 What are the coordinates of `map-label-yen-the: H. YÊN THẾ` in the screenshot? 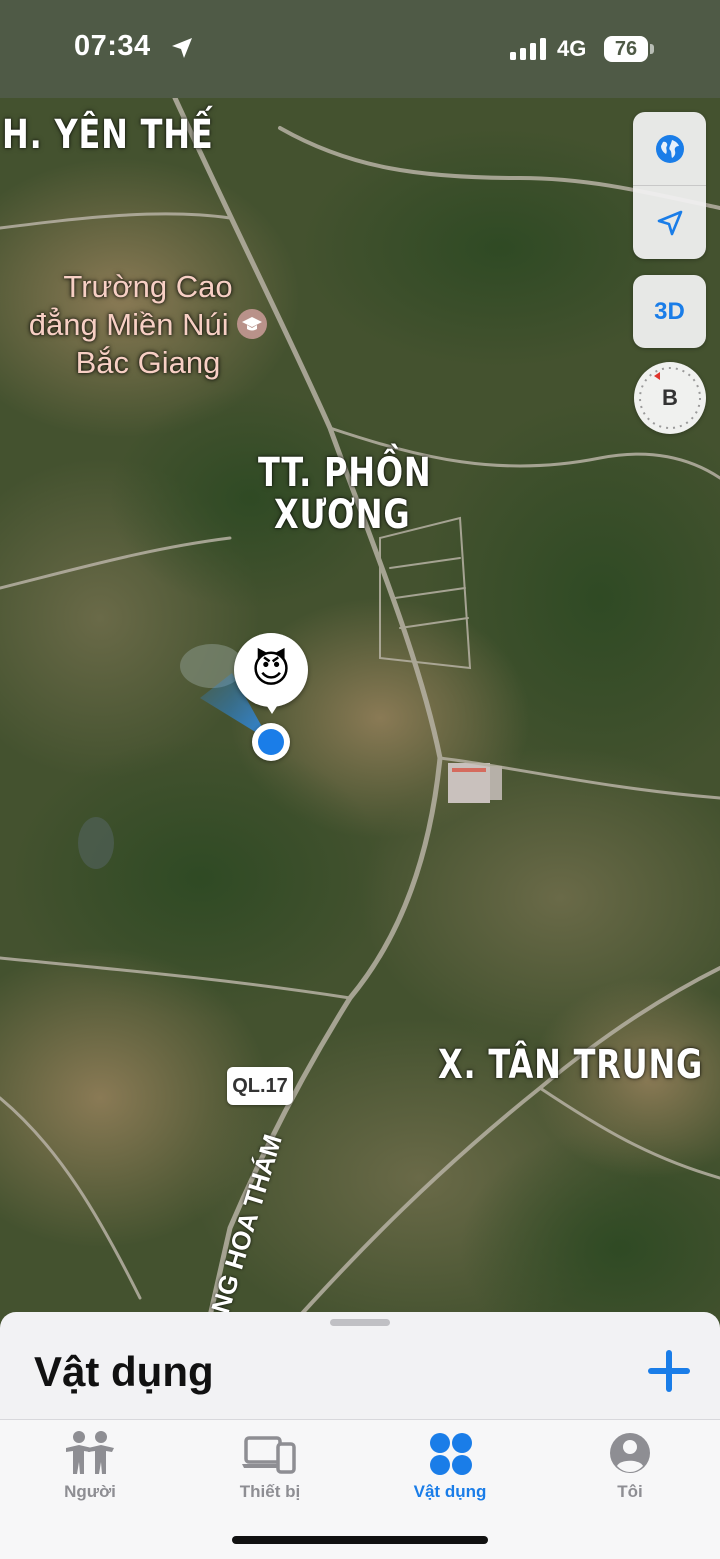 It's located at (108, 135).